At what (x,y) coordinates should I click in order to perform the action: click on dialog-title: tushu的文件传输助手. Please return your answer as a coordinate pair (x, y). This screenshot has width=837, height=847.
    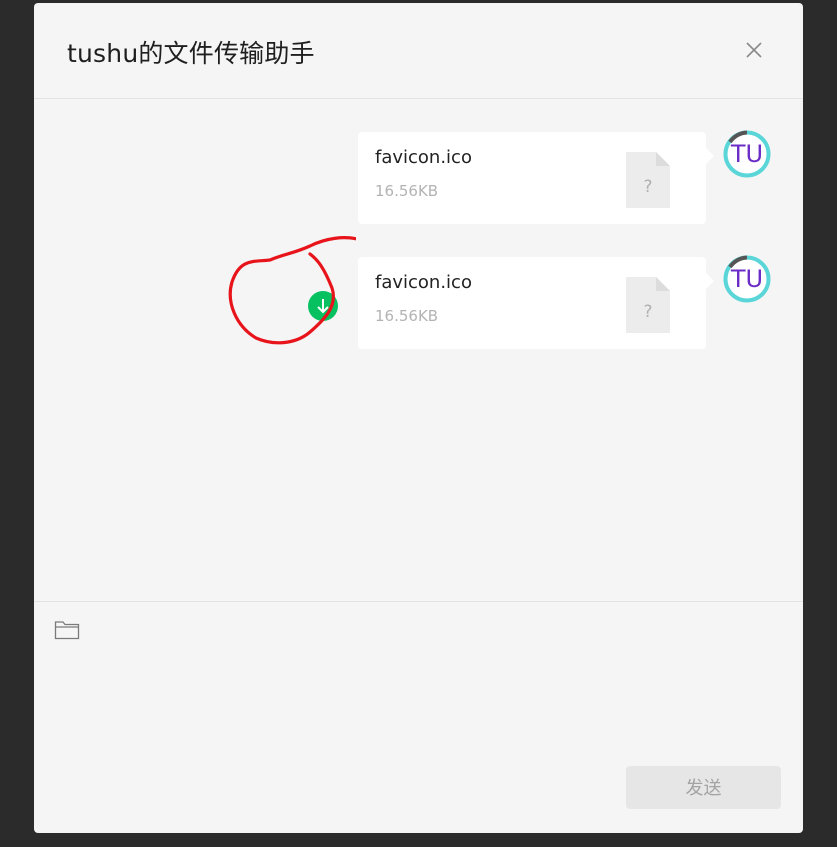
    Looking at the image, I should click on (191, 53).